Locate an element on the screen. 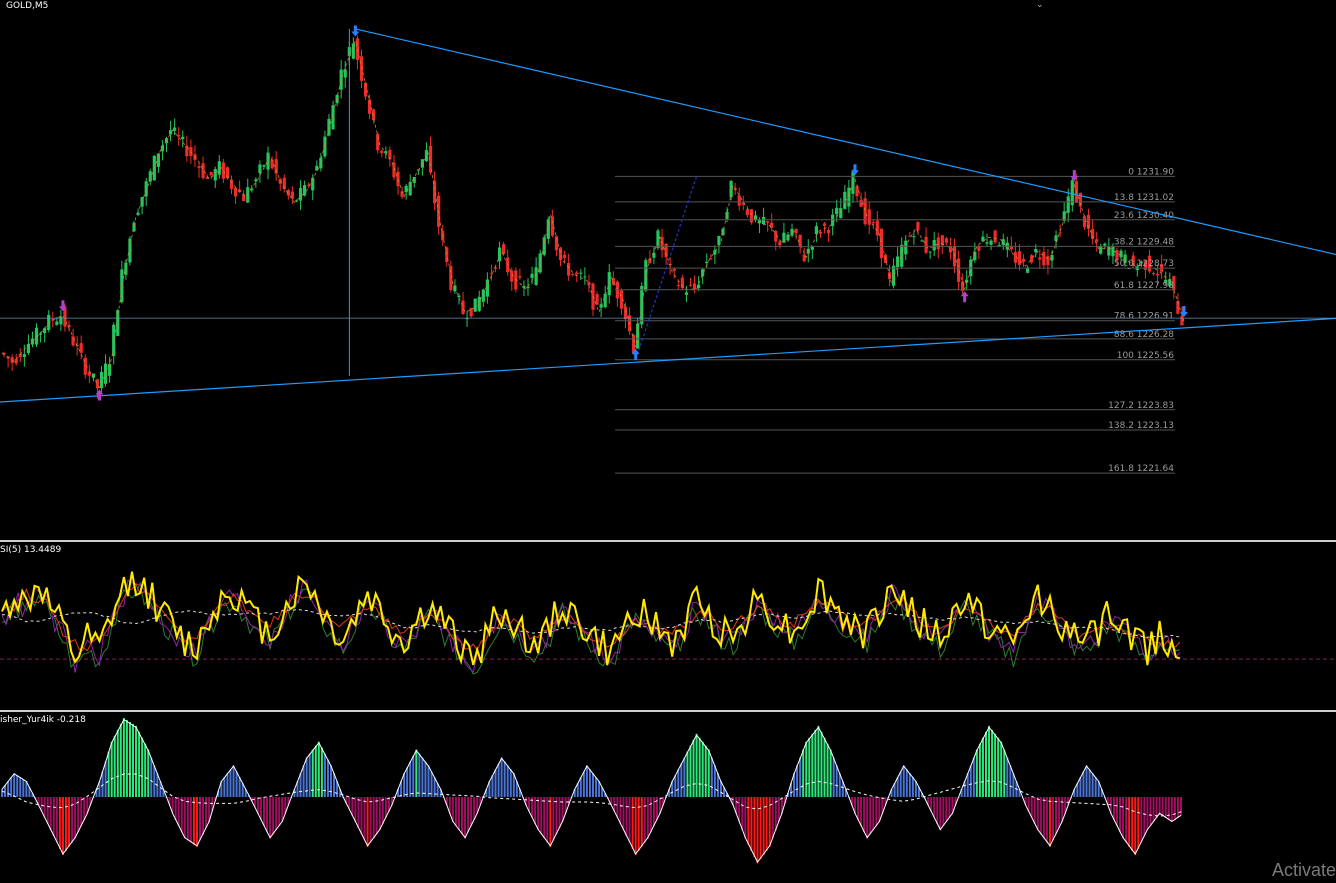 This screenshot has height=883, width=1336. chevron-down-icon: ⌄ is located at coordinates (1040, 5).